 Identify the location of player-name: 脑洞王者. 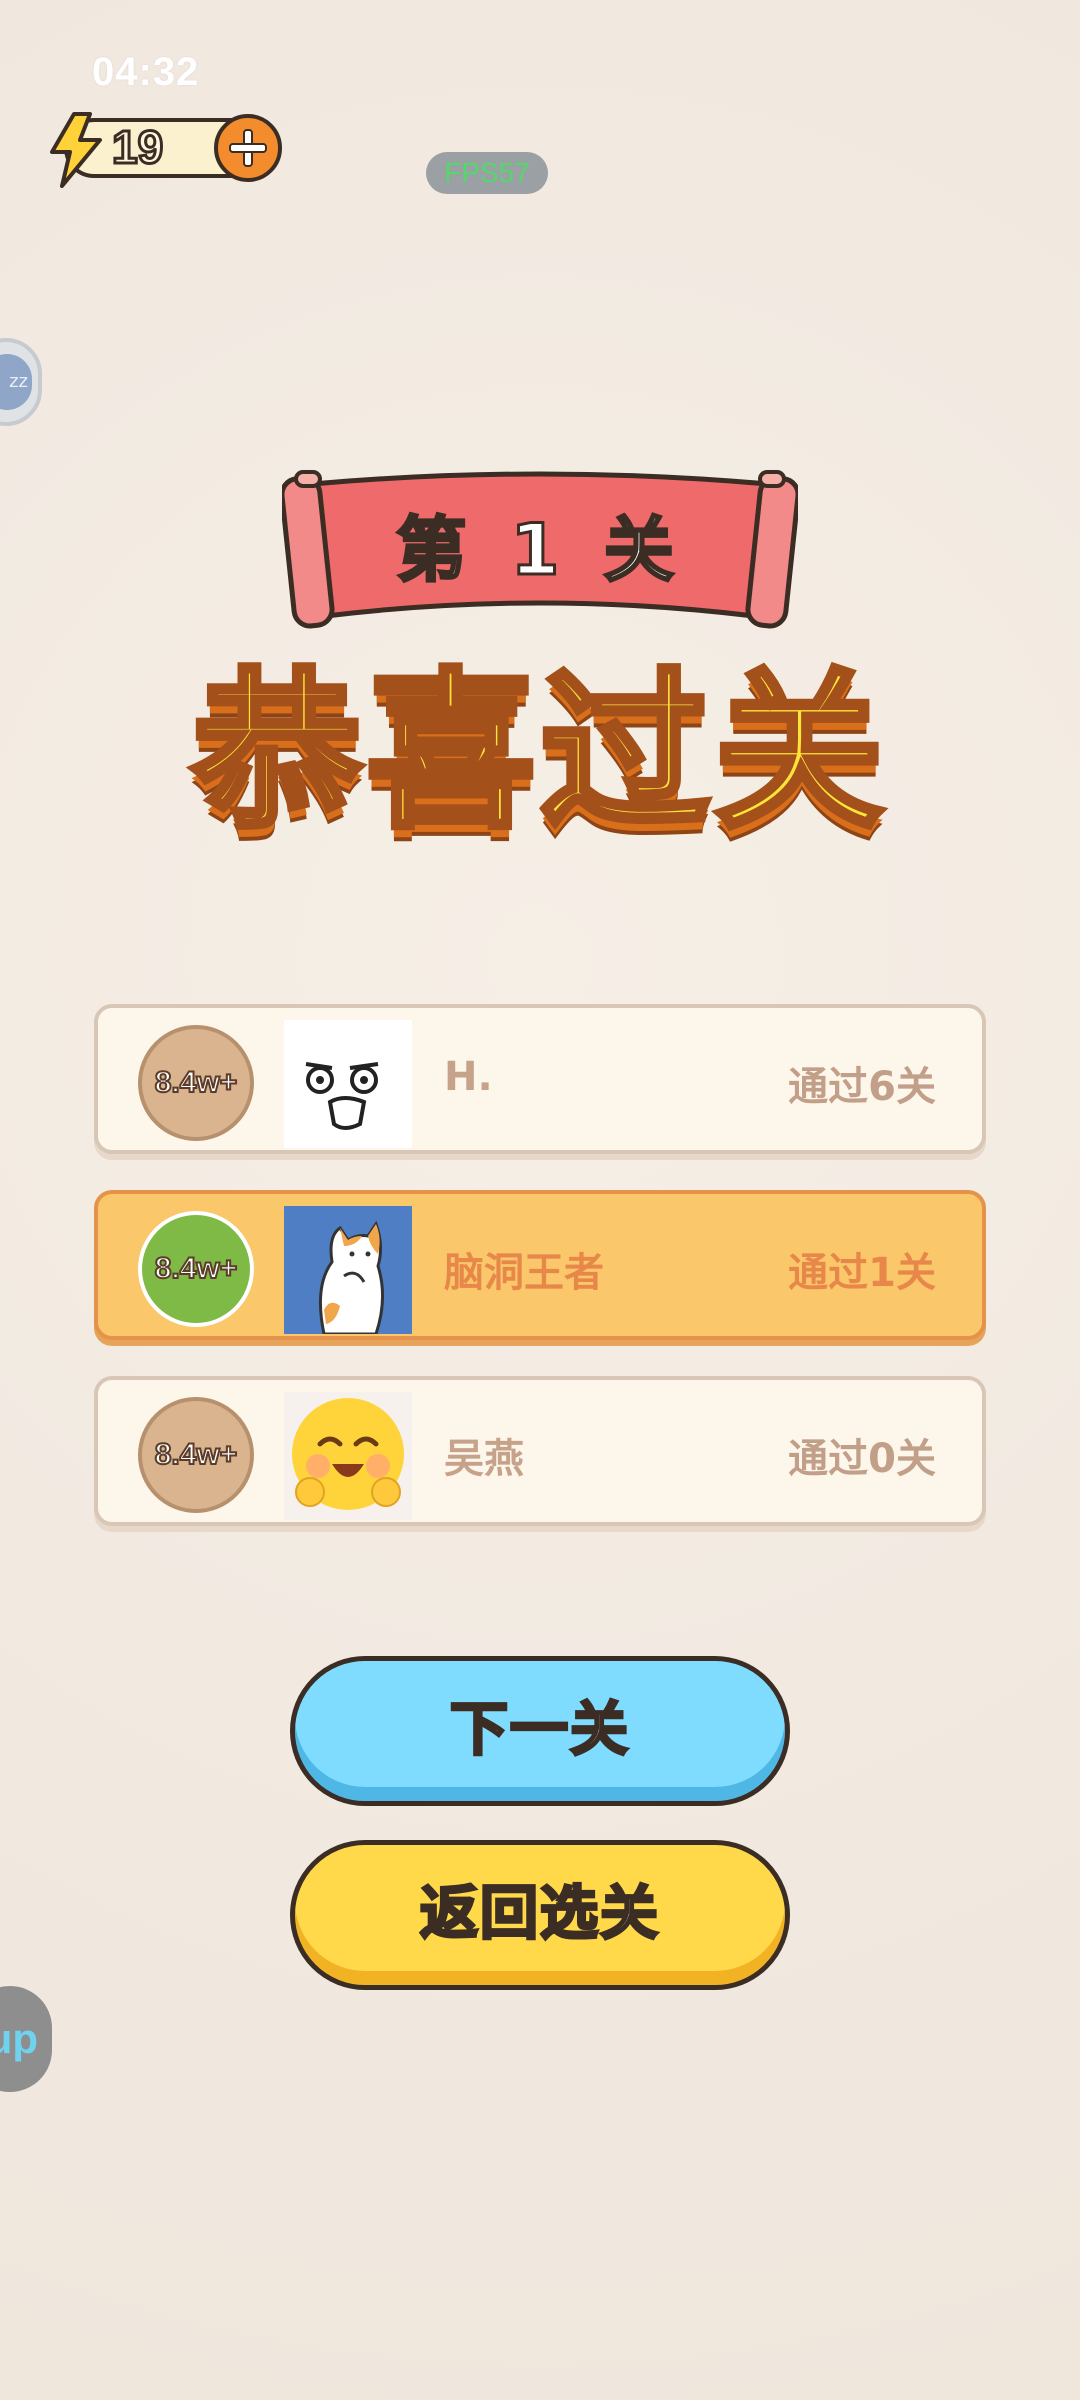
(524, 1273).